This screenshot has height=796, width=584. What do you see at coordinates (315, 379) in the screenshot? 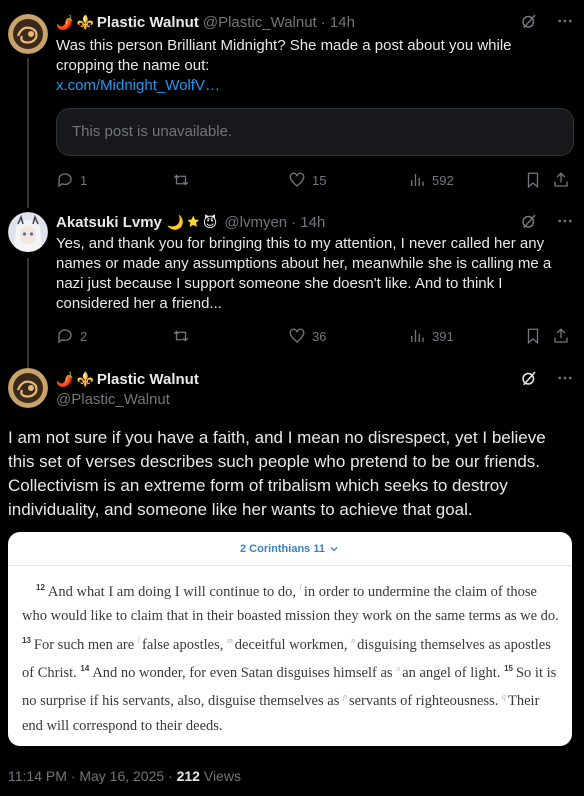
I see `focused-post-header: 🌶️ ⚜️ Plastic Walnut` at bounding box center [315, 379].